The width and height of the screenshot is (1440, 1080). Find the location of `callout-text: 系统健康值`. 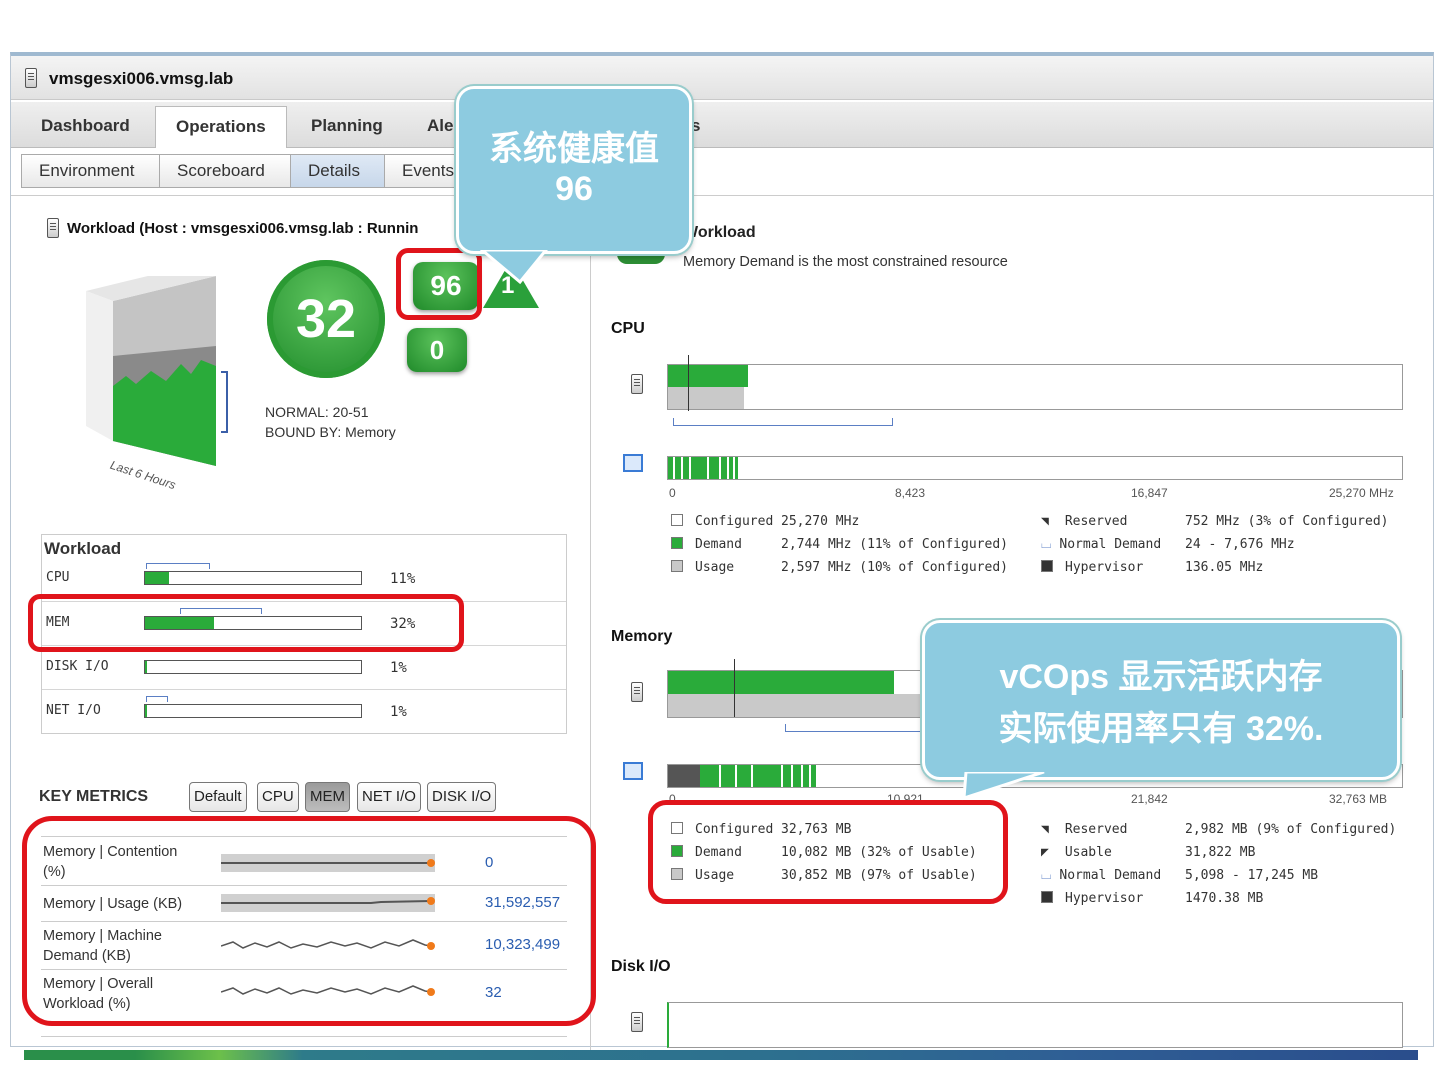

callout-text: 系统健康值 is located at coordinates (574, 149).